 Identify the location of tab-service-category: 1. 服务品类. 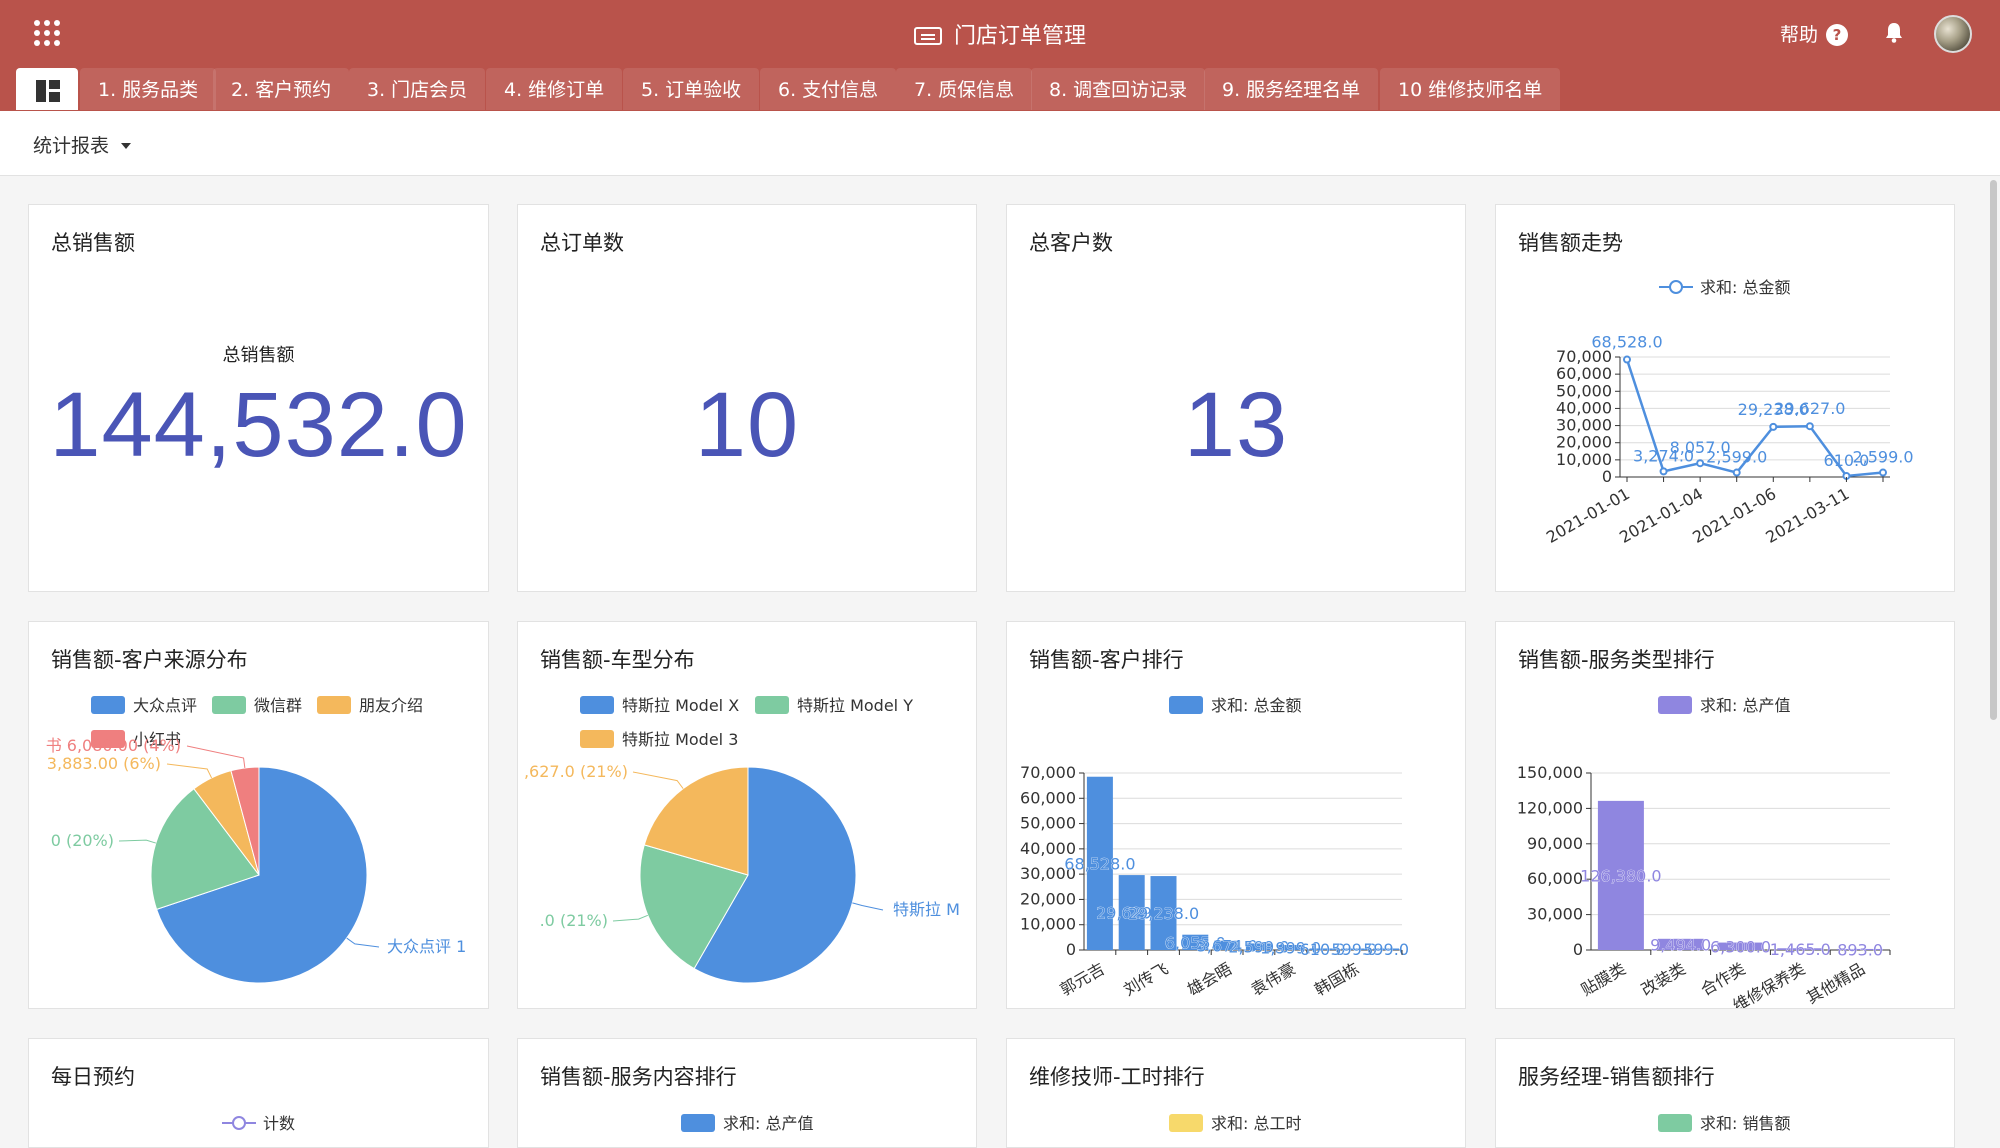
(148, 89).